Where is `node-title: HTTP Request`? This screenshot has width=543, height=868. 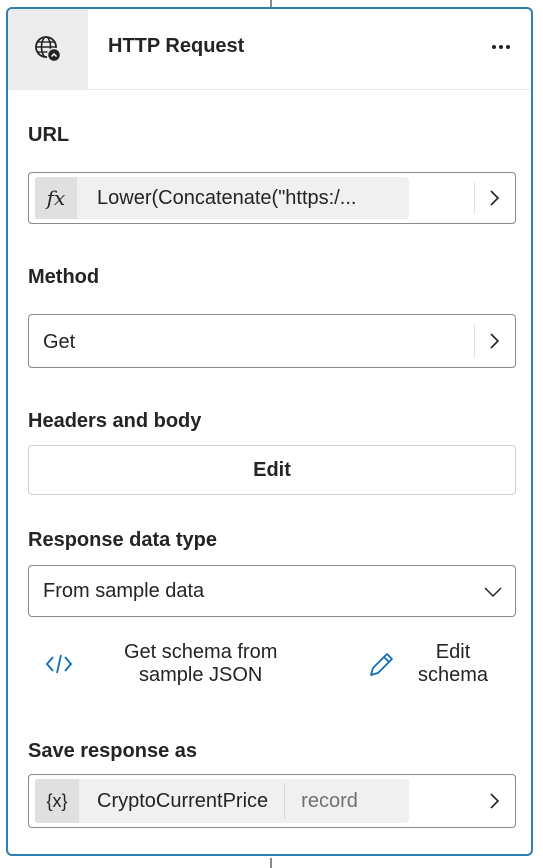
node-title: HTTP Request is located at coordinates (176, 46).